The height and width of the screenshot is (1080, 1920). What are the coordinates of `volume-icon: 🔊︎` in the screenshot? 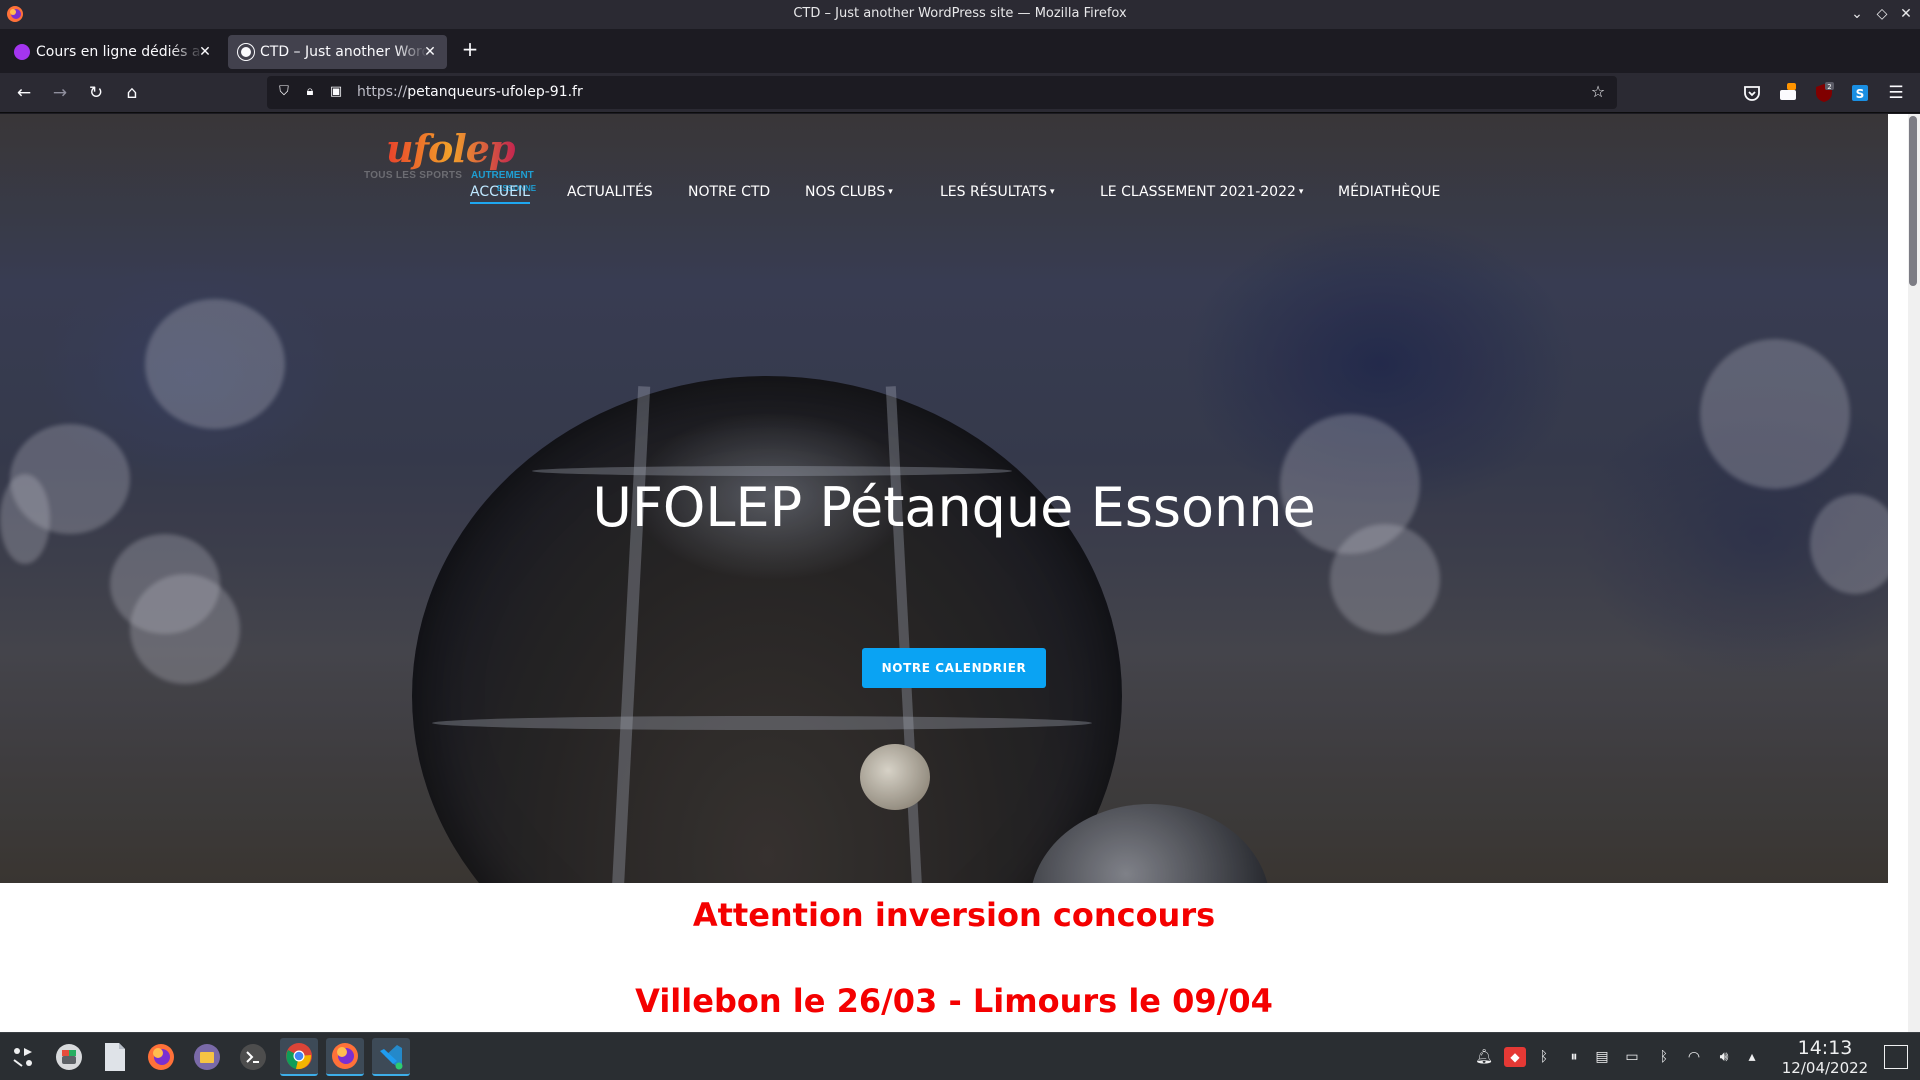 It's located at (1724, 1057).